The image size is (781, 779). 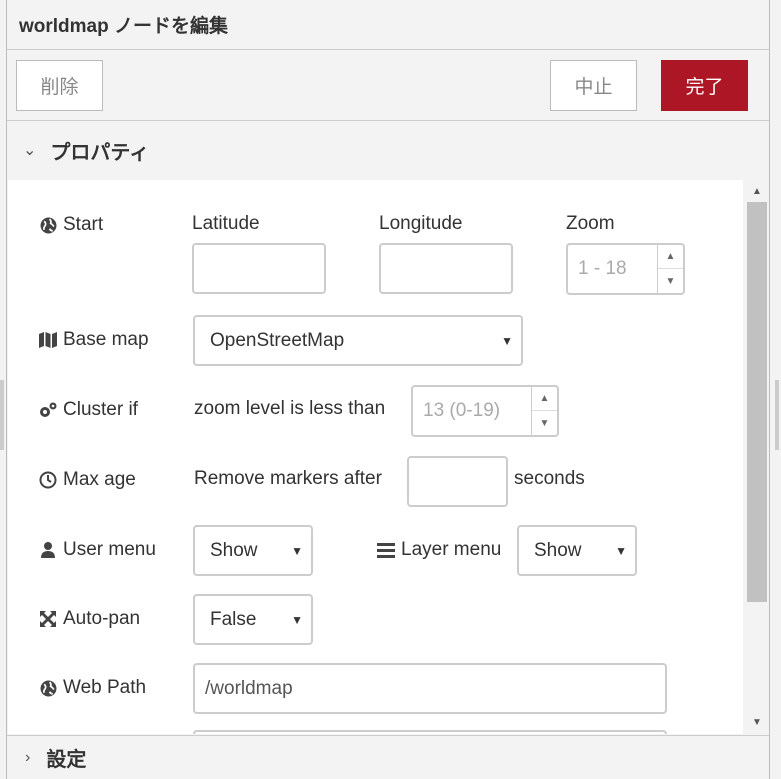 I want to click on tray-title: worldmap ノードを編集, so click(x=124, y=26).